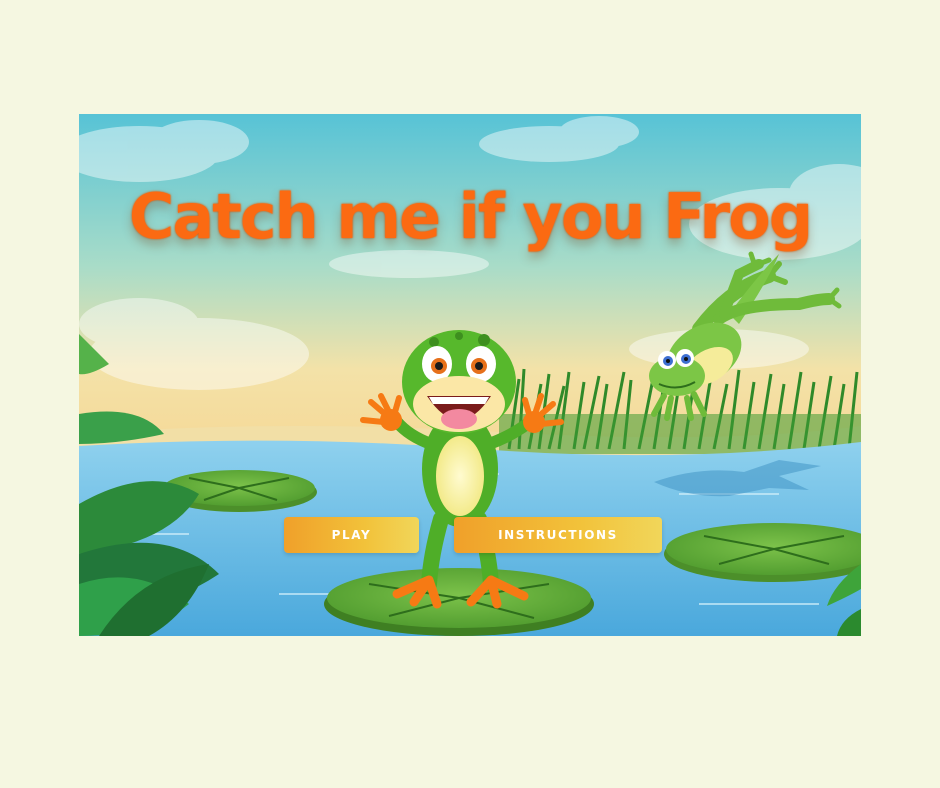  What do you see at coordinates (351, 535) in the screenshot?
I see `play-button: PLAY` at bounding box center [351, 535].